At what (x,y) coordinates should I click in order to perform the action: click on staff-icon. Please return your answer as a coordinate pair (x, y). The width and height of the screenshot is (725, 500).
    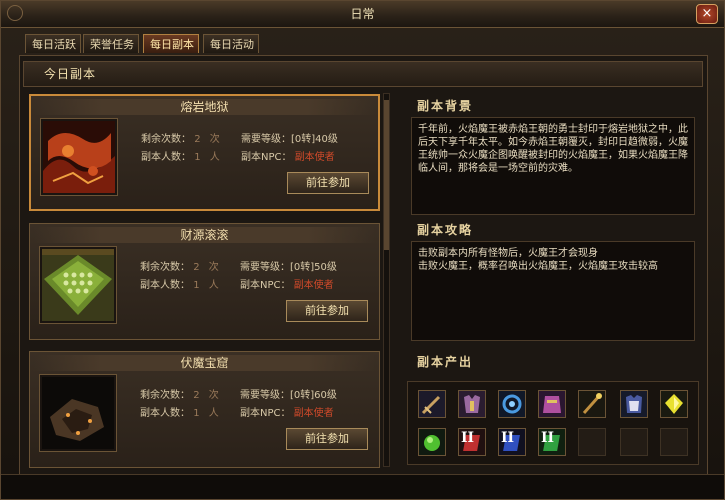
    Looking at the image, I should click on (592, 404).